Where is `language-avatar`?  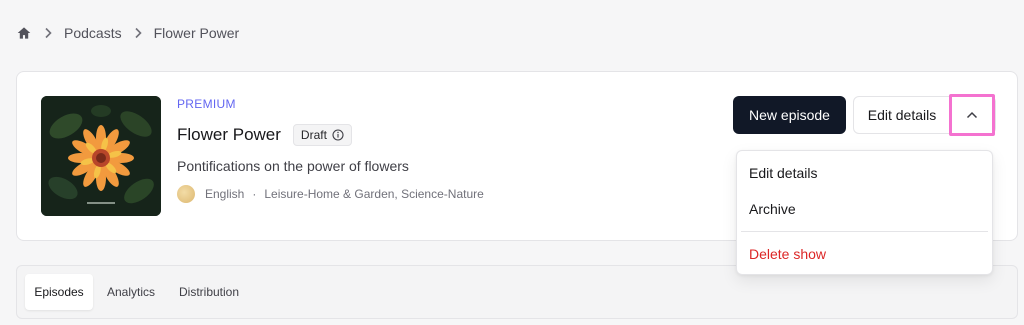 language-avatar is located at coordinates (186, 194).